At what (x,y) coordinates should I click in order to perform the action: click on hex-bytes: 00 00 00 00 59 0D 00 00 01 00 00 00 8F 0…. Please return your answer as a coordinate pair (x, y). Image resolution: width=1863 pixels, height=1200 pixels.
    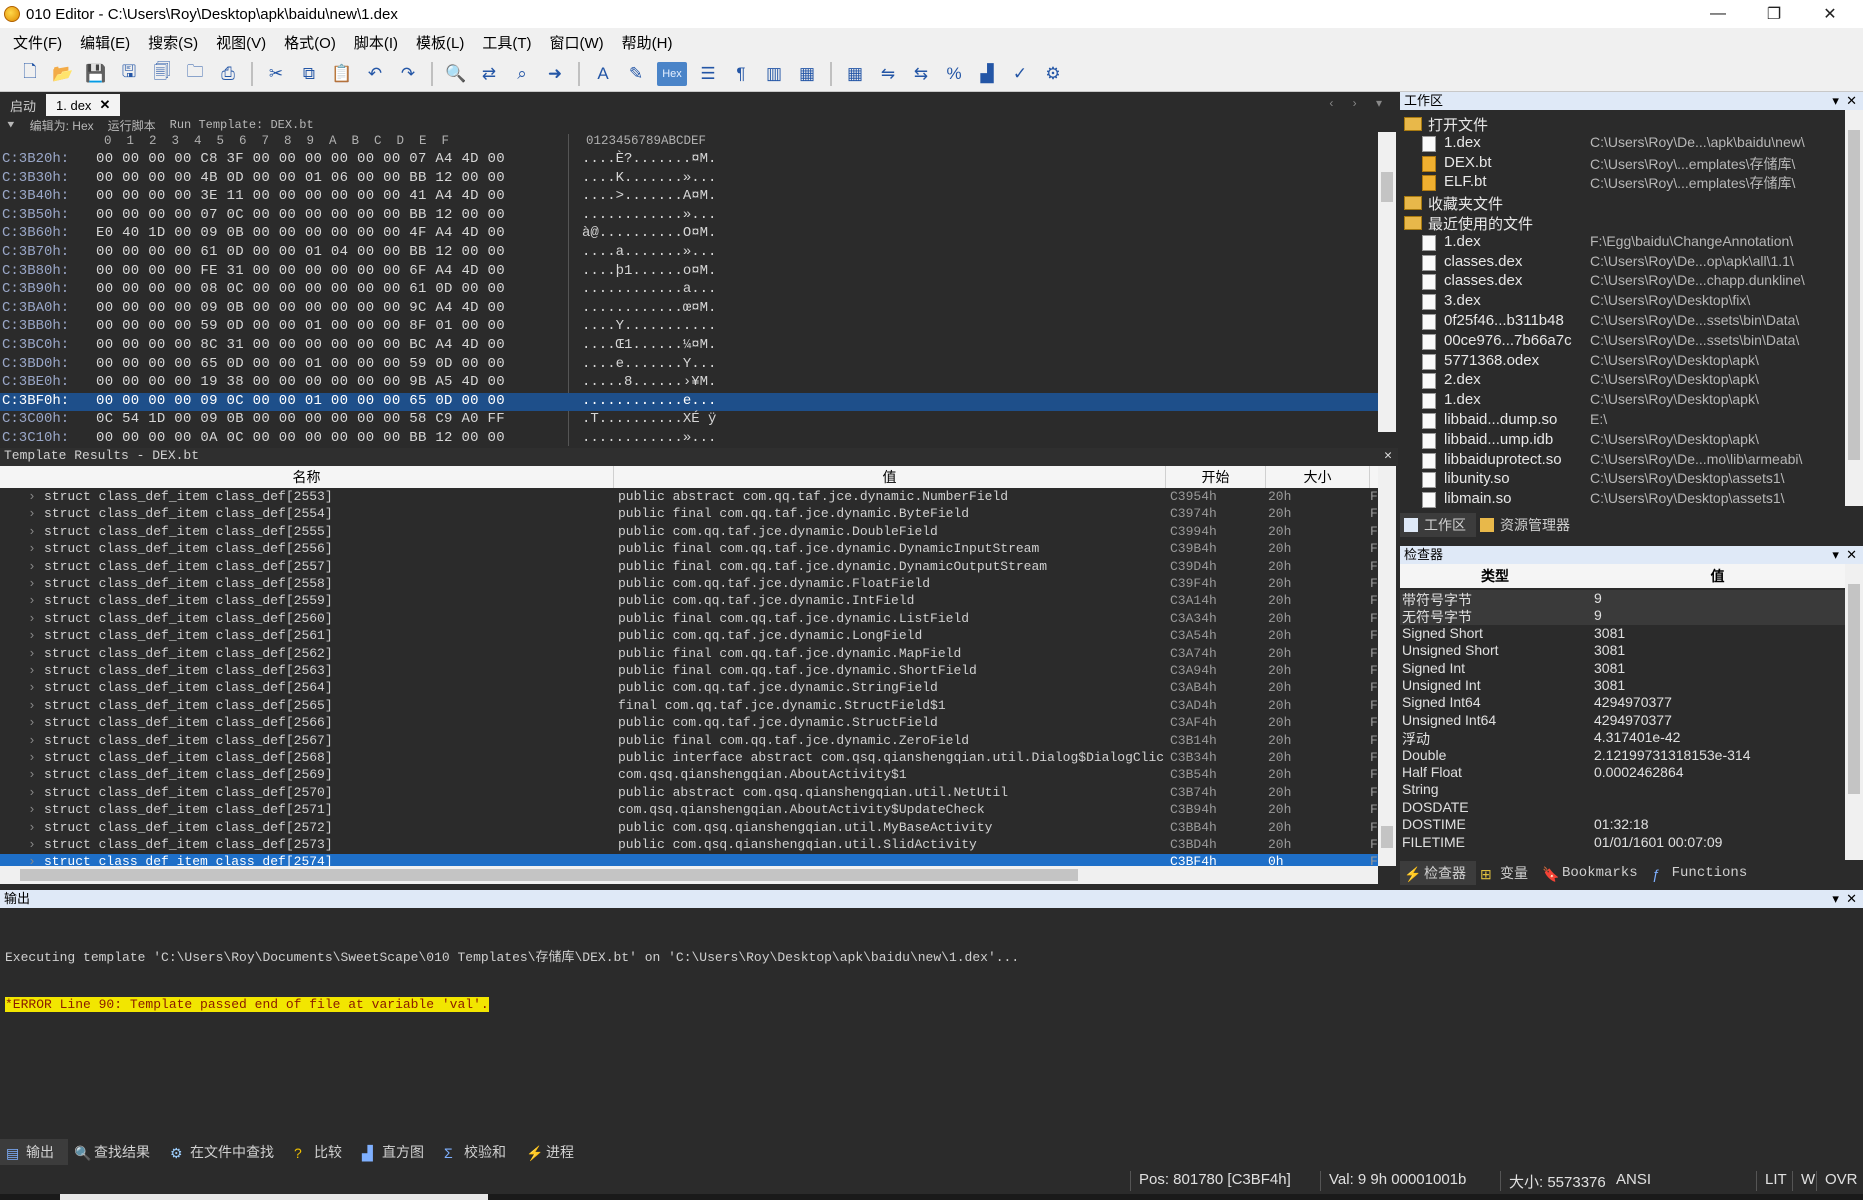
    Looking at the image, I should click on (300, 326).